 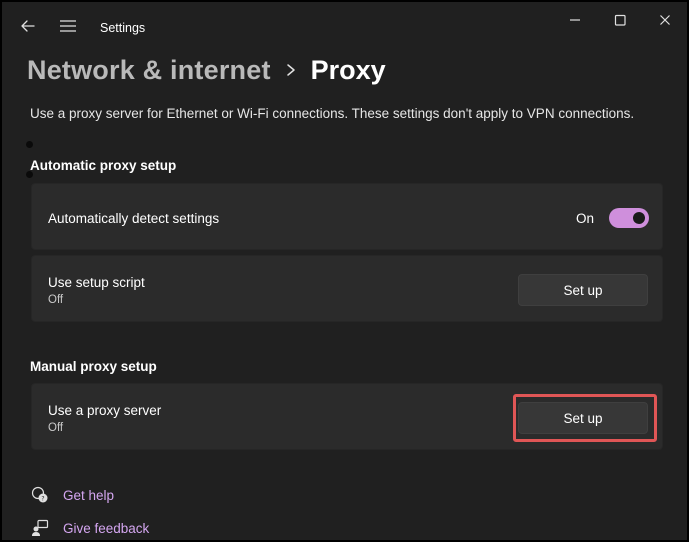 What do you see at coordinates (348, 69) in the screenshot?
I see `page-title: Proxy` at bounding box center [348, 69].